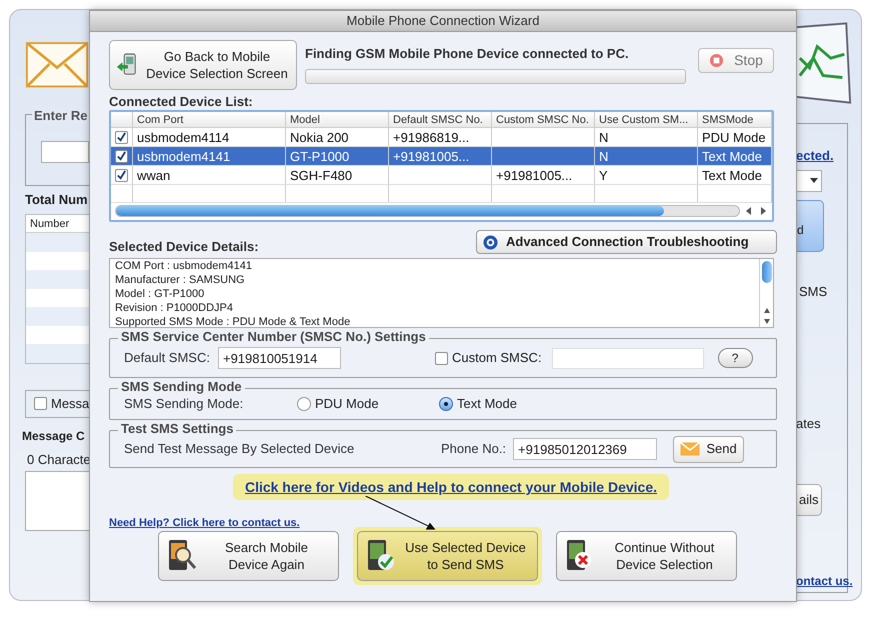 Image resolution: width=870 pixels, height=629 pixels. Describe the element at coordinates (347, 404) in the screenshot. I see `radio-label: PDU Mode` at that location.